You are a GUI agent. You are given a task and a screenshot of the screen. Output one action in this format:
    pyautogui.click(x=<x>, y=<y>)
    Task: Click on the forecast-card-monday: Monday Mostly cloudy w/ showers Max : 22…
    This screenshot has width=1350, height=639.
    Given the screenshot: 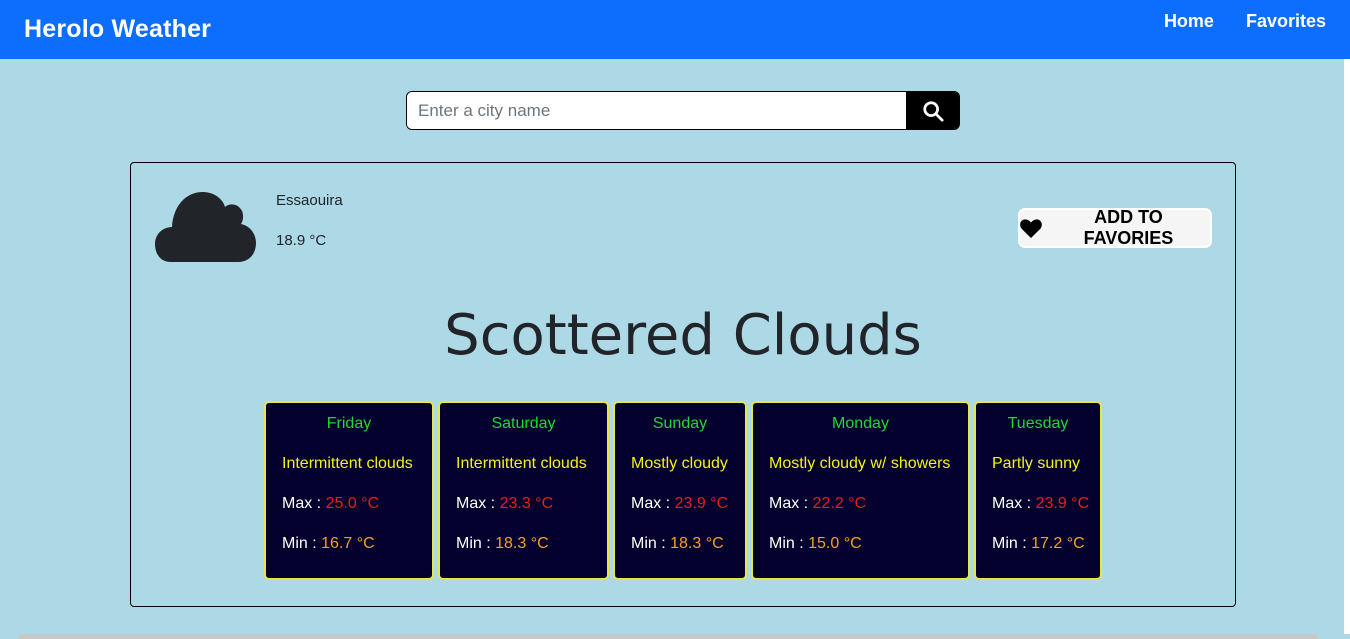 What is the action you would take?
    pyautogui.click(x=860, y=490)
    